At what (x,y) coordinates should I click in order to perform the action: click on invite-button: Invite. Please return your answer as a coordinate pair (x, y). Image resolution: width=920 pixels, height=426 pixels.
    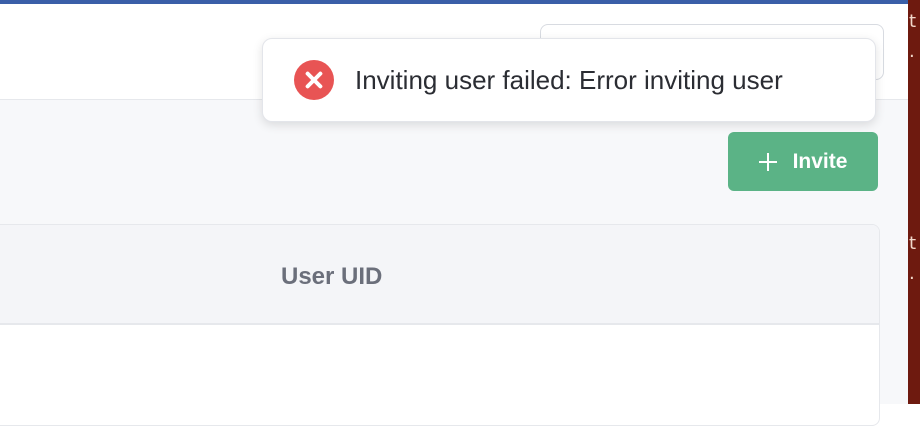
    Looking at the image, I should click on (803, 161).